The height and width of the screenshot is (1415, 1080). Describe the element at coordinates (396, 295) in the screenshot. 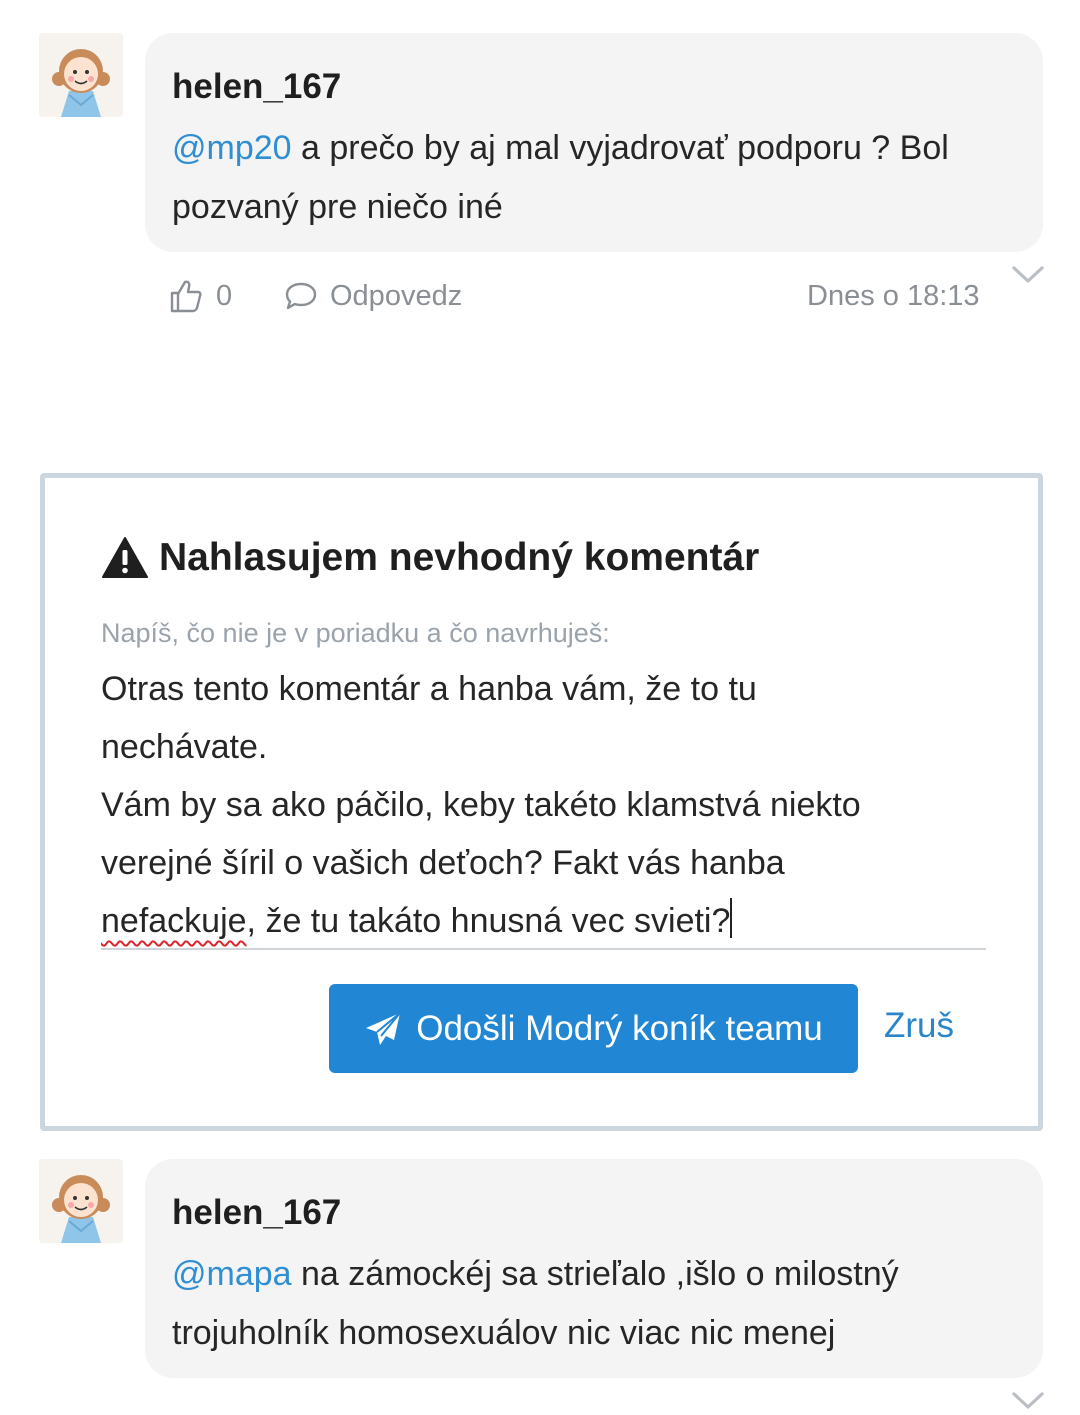

I see `reply-label: Odpovedz` at that location.